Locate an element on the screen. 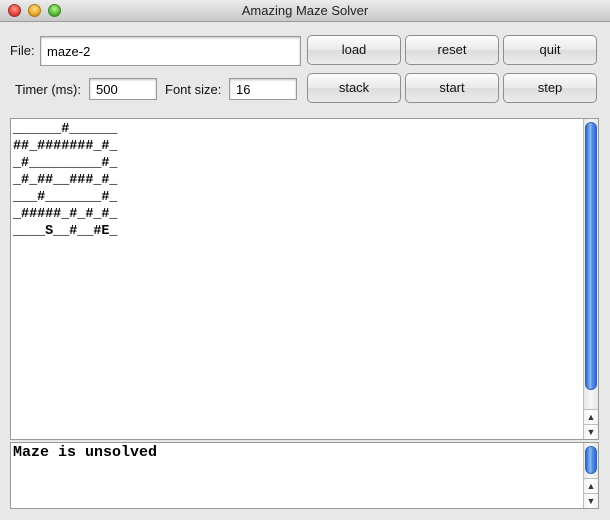 The width and height of the screenshot is (610, 520). file-label: File: is located at coordinates (22, 50).